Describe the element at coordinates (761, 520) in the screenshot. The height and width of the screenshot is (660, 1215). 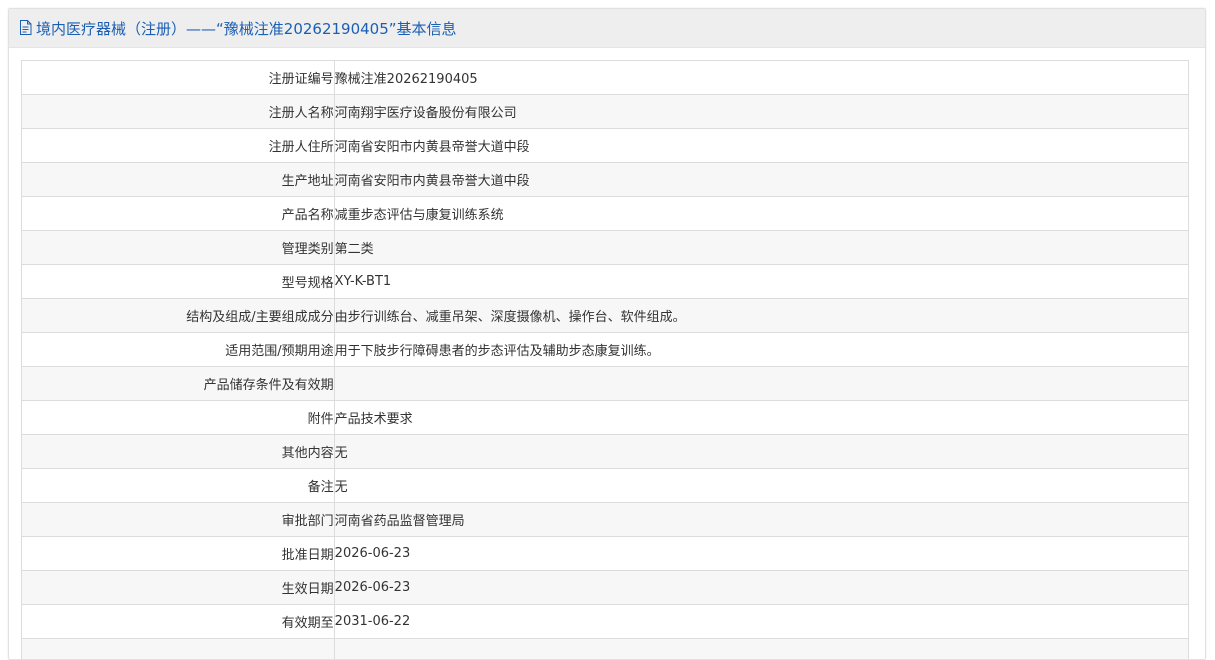
I see `row-value: 河南省药品监督管理局` at that location.